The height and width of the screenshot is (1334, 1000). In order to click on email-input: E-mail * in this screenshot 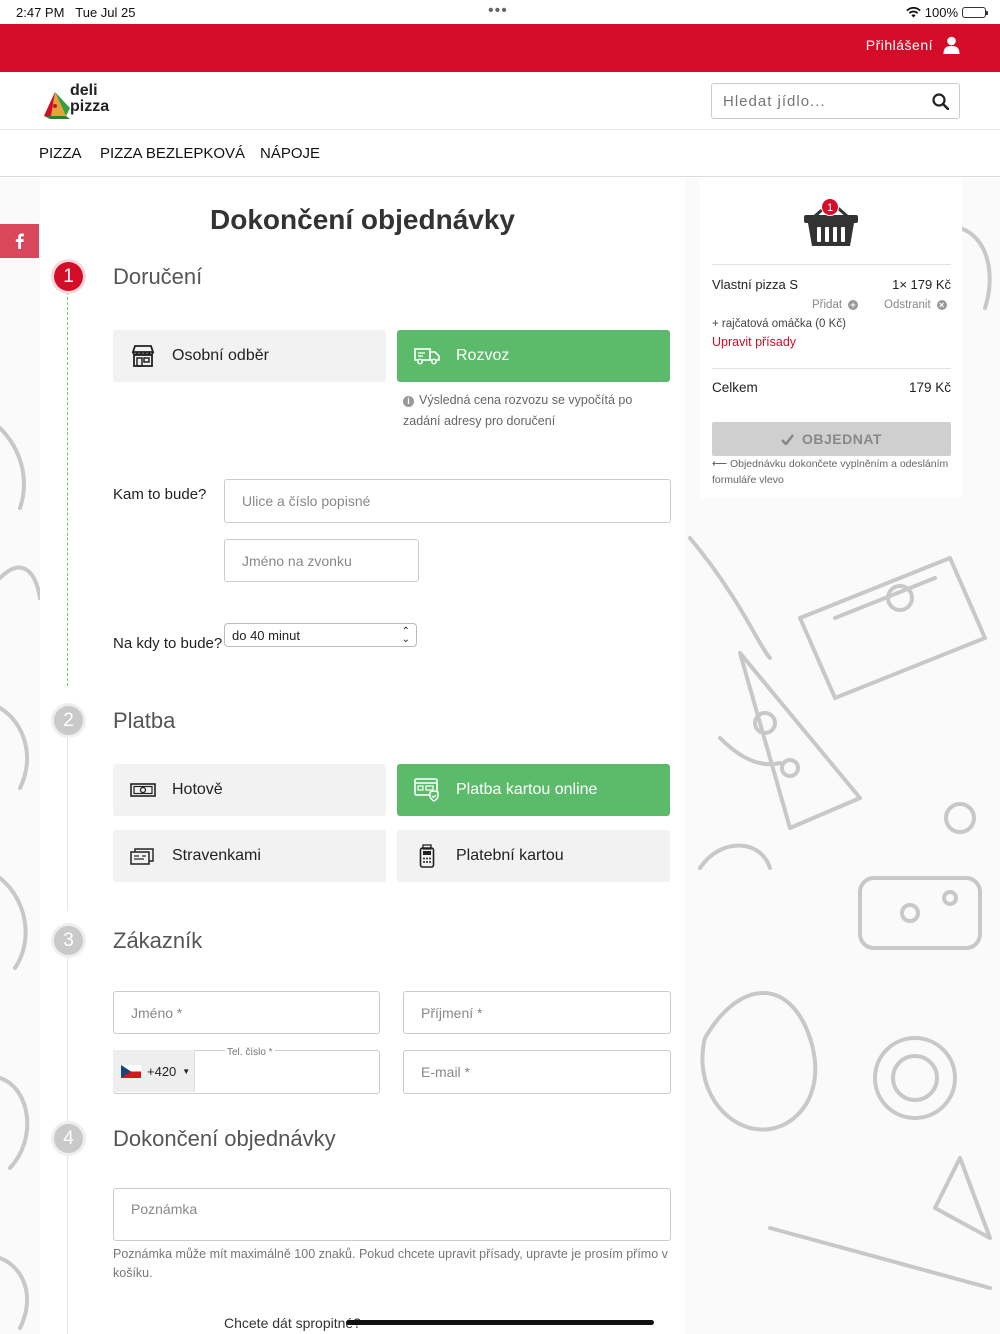, I will do `click(537, 1072)`.